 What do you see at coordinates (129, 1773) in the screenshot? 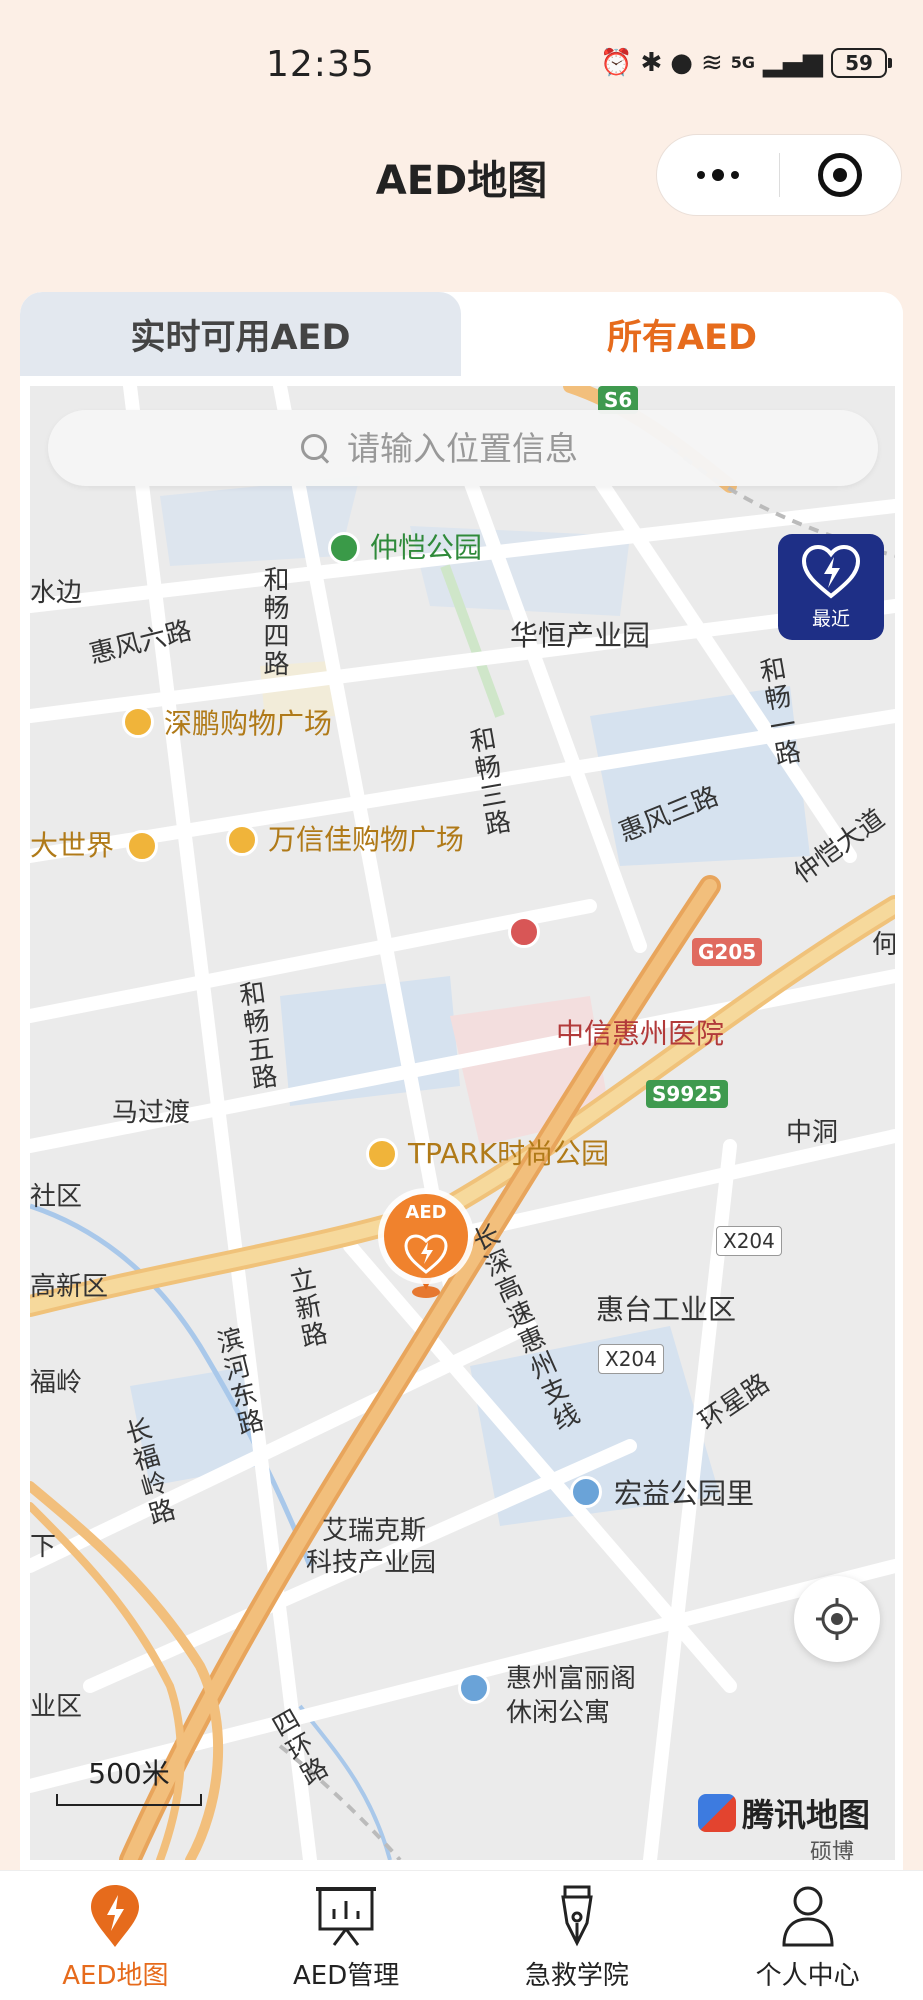
I see `scale-label: 500米` at bounding box center [129, 1773].